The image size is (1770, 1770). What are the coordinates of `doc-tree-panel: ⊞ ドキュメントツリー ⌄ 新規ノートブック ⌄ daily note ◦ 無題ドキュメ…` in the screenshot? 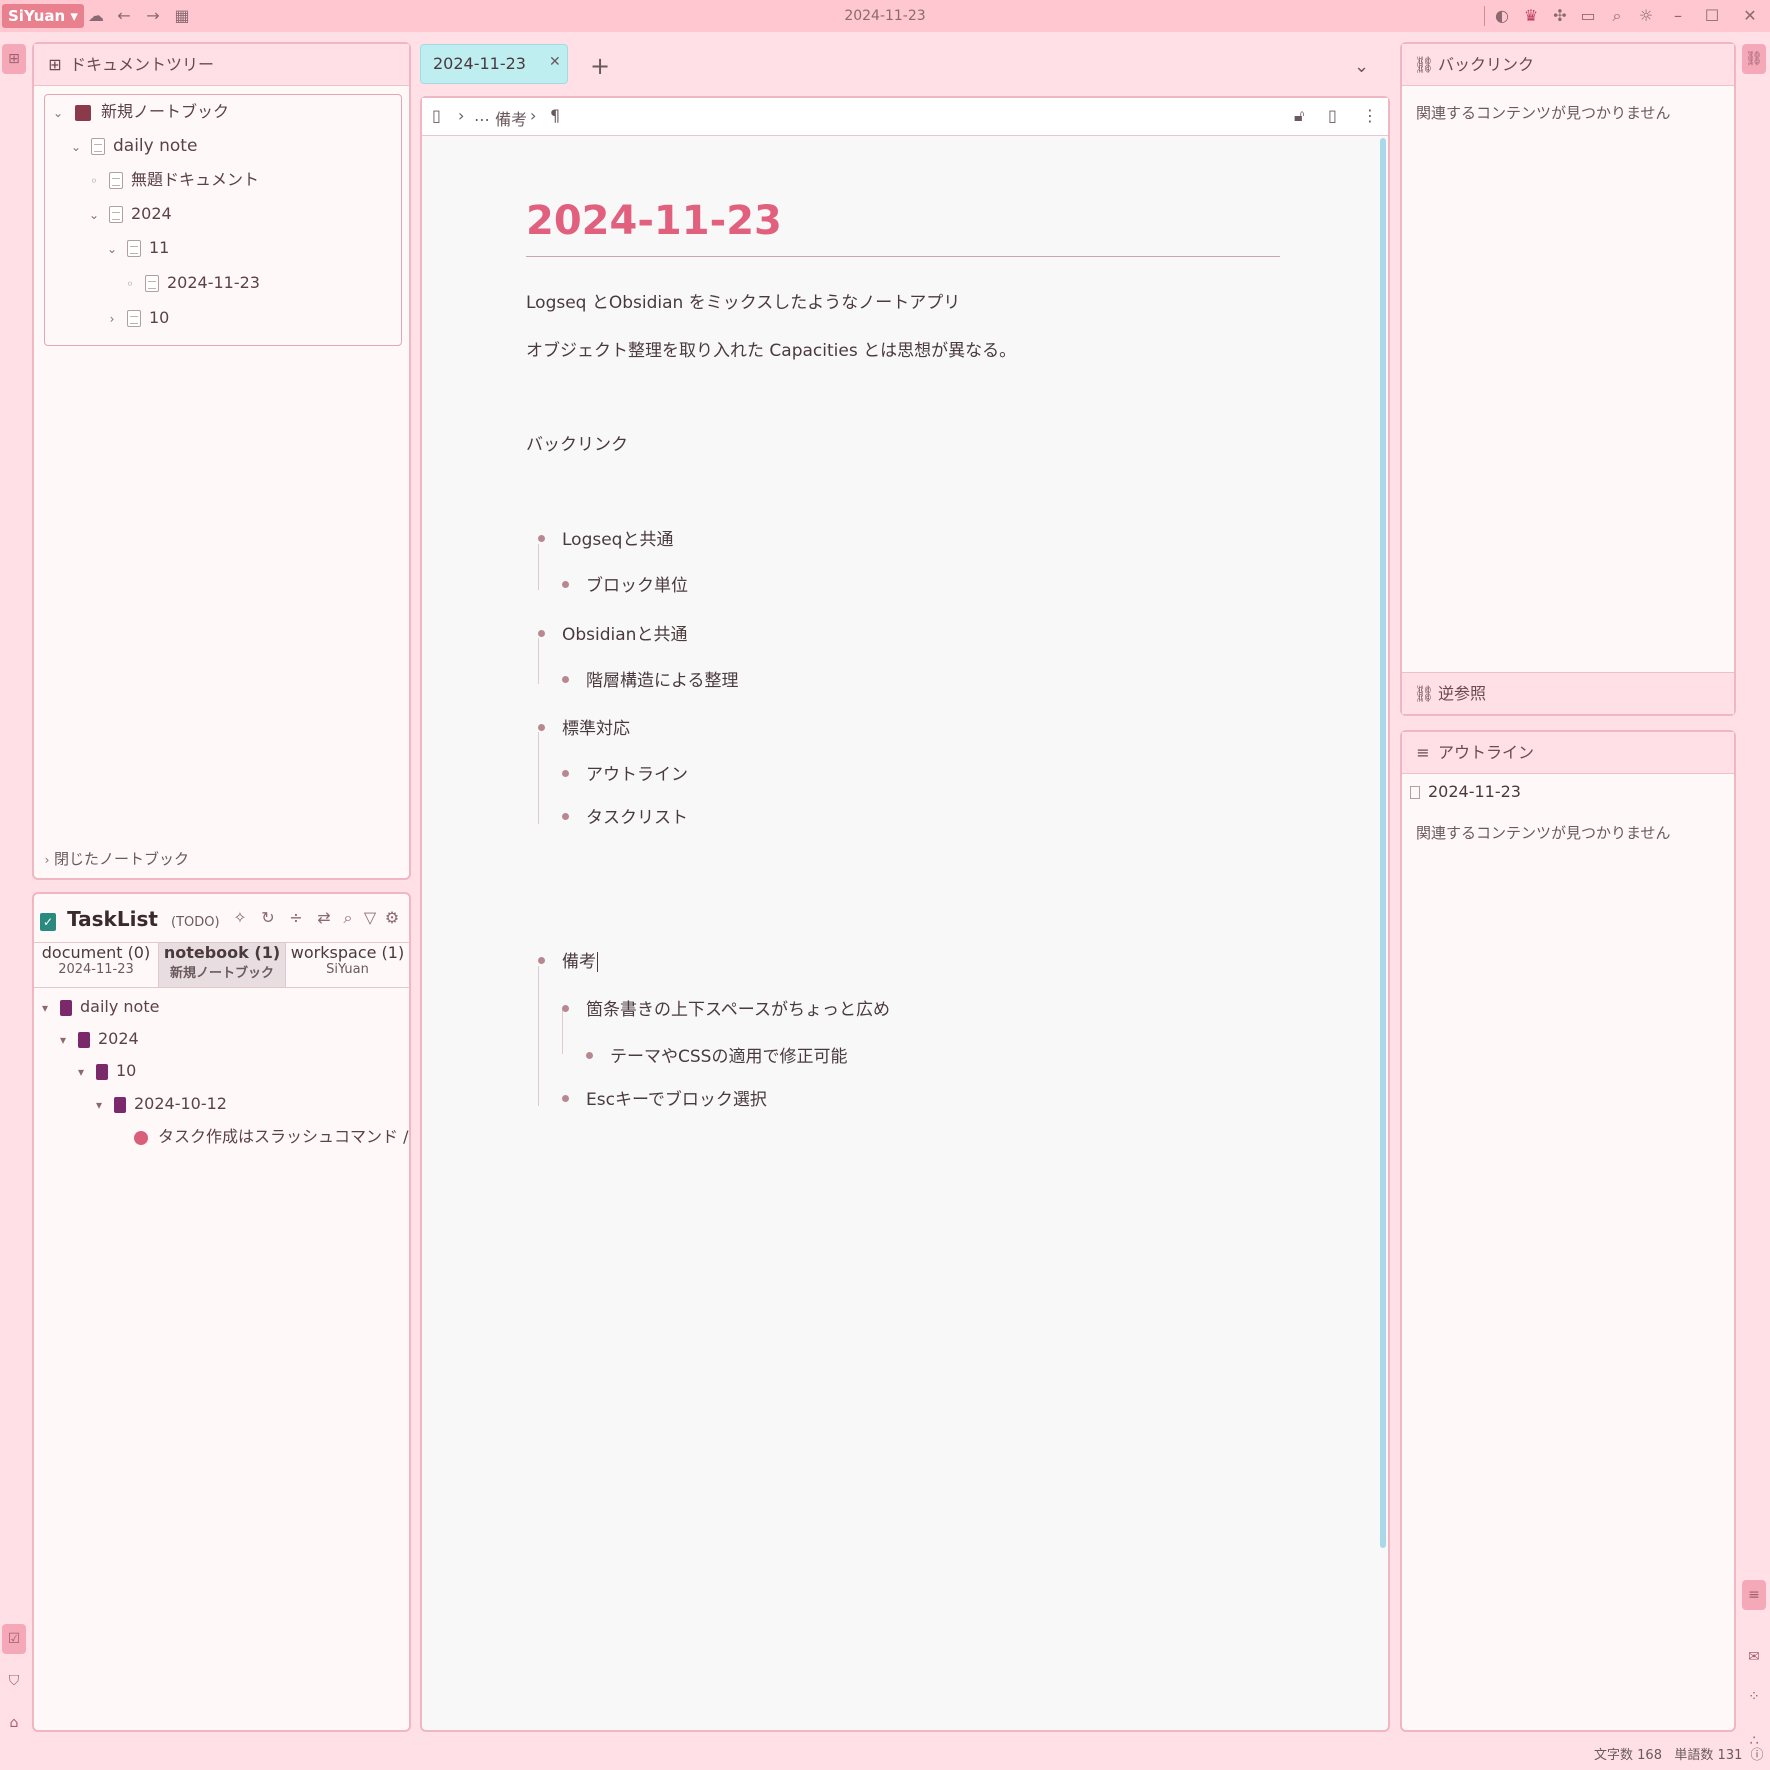 It's located at (221, 461).